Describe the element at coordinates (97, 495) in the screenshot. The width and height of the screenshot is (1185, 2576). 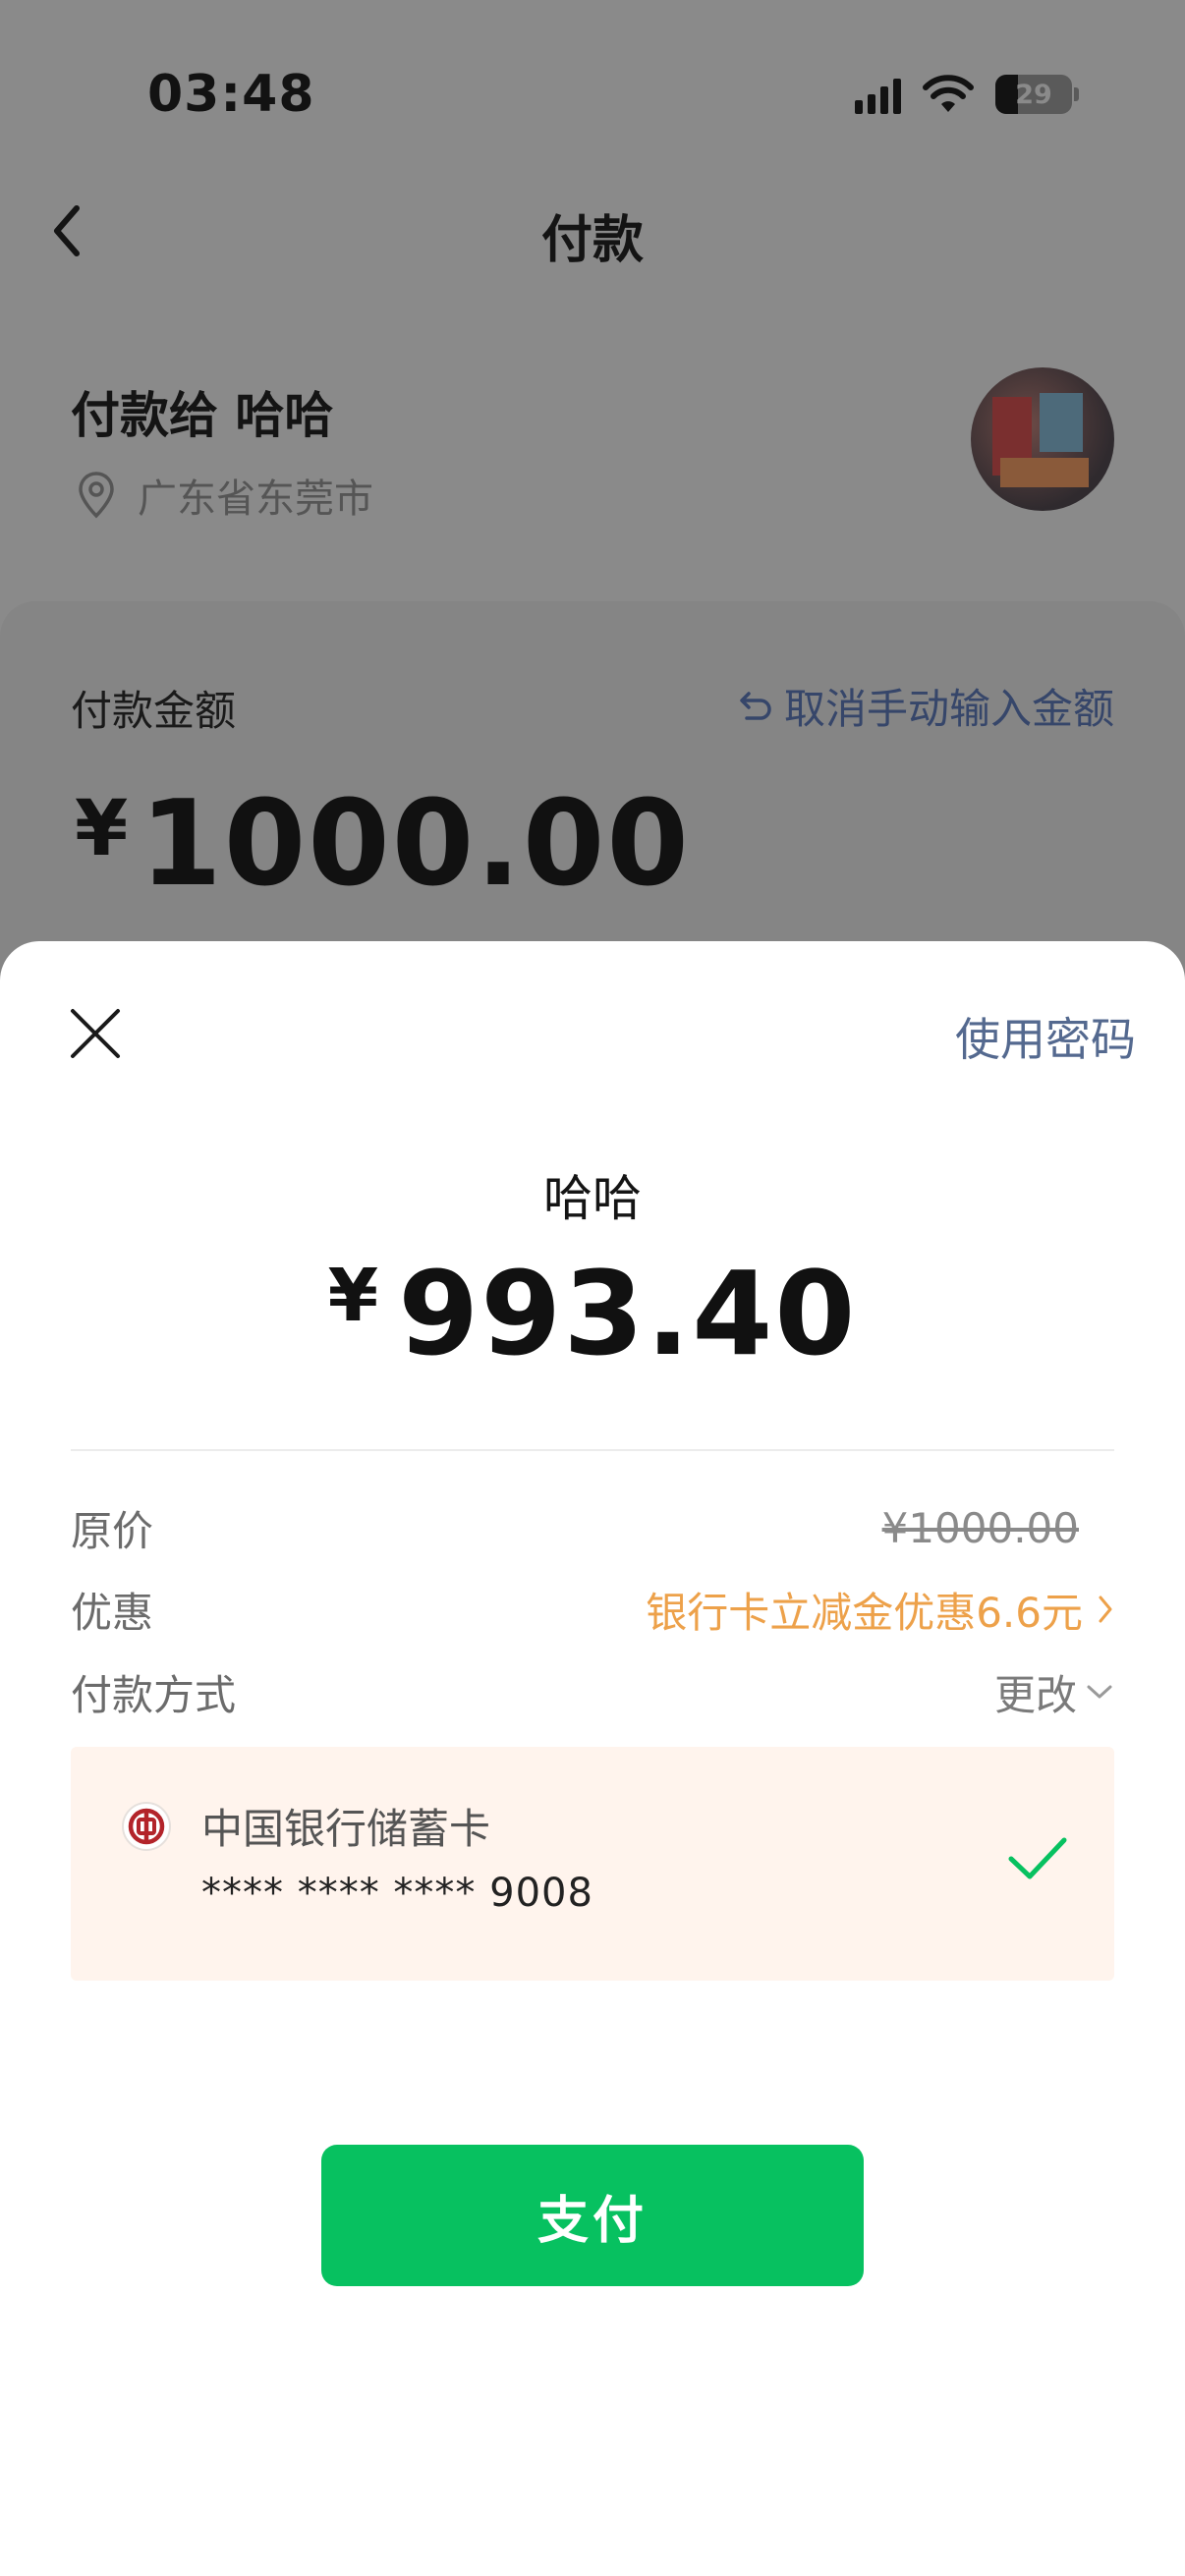
I see `location-pin-icon` at that location.